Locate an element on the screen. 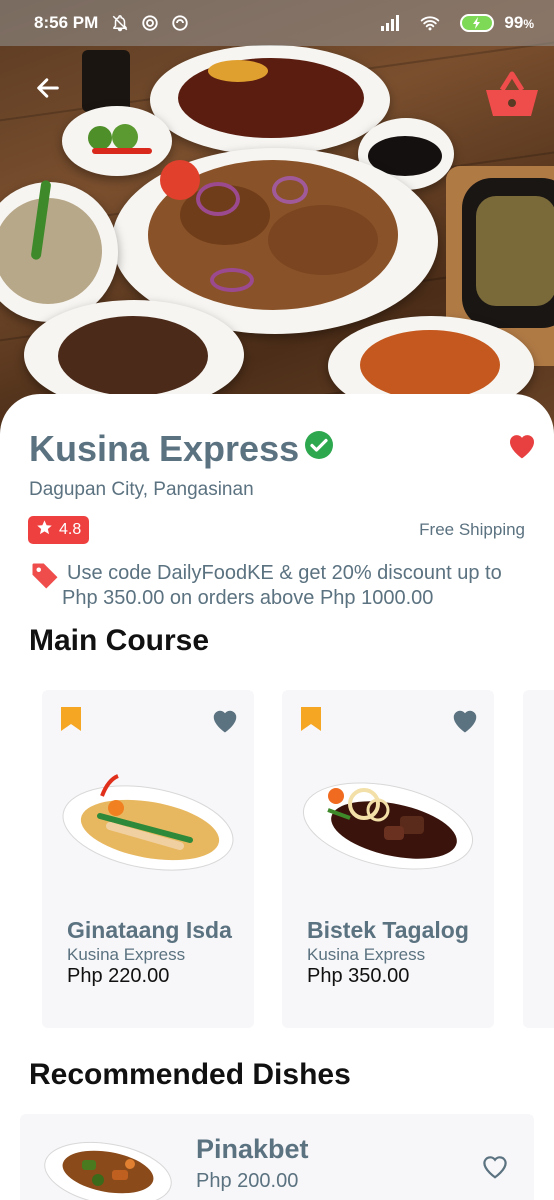 The height and width of the screenshot is (1200, 554). restaurant-location: Dagupan City, Pangasinan is located at coordinates (141, 489).